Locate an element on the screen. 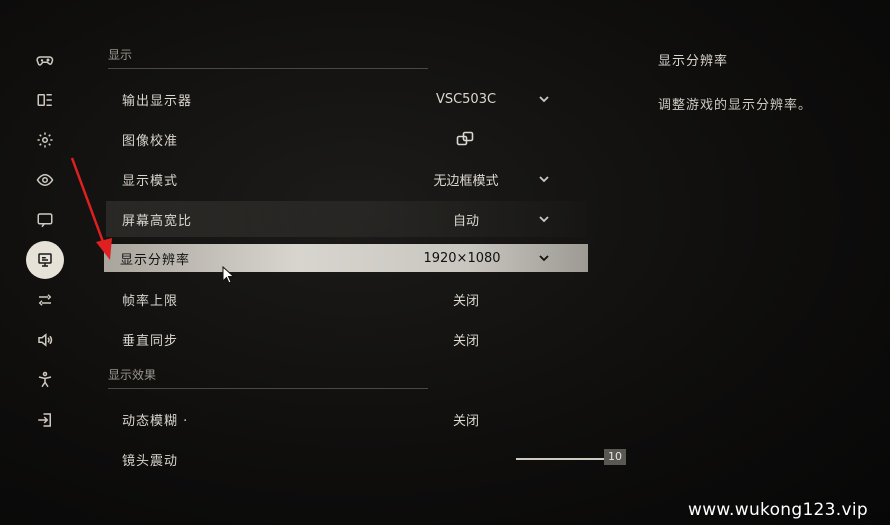  key-binding-icon is located at coordinates (45, 100).